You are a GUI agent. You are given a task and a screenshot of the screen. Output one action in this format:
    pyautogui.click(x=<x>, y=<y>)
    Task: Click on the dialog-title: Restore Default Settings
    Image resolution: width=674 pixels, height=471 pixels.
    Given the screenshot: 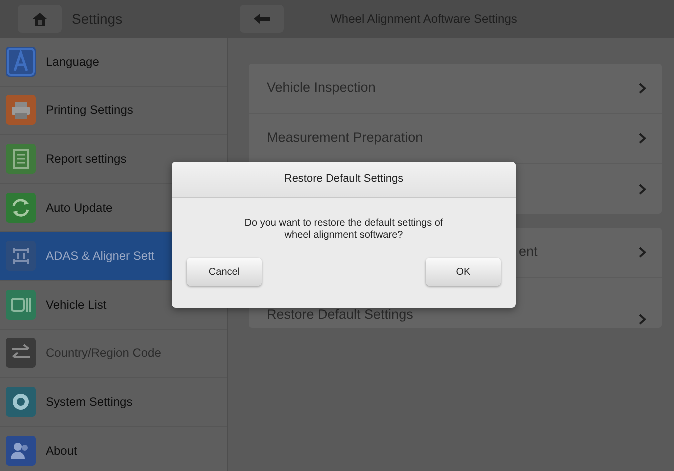 What is the action you would take?
    pyautogui.click(x=344, y=180)
    